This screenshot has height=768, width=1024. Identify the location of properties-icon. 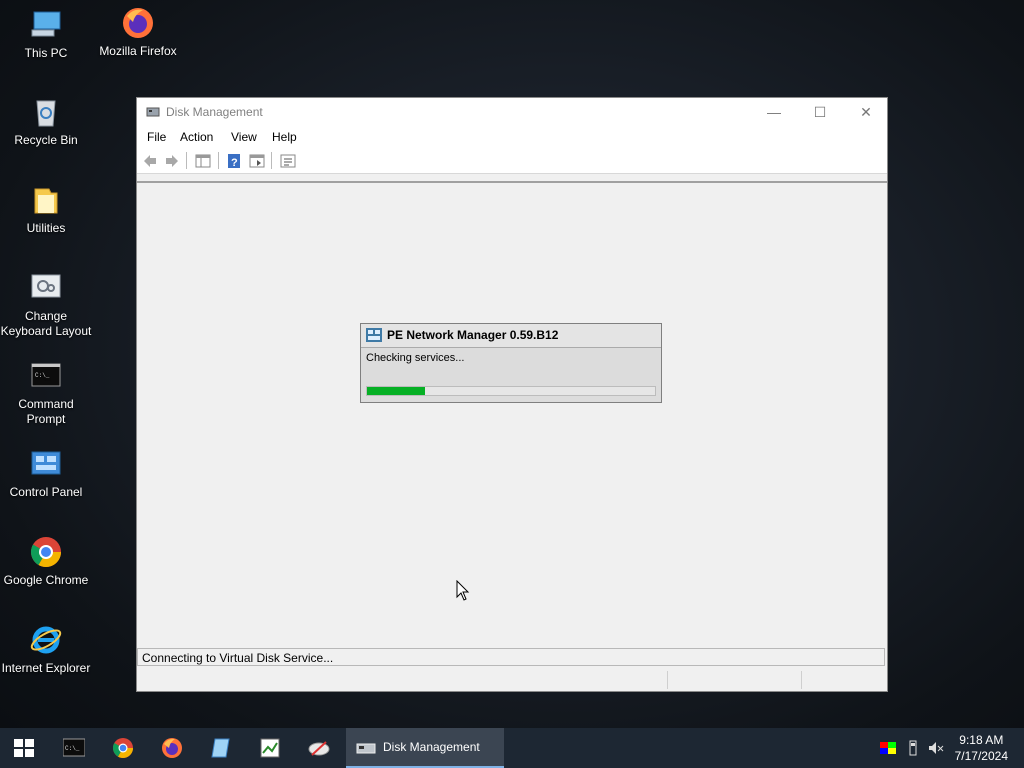
(288, 161).